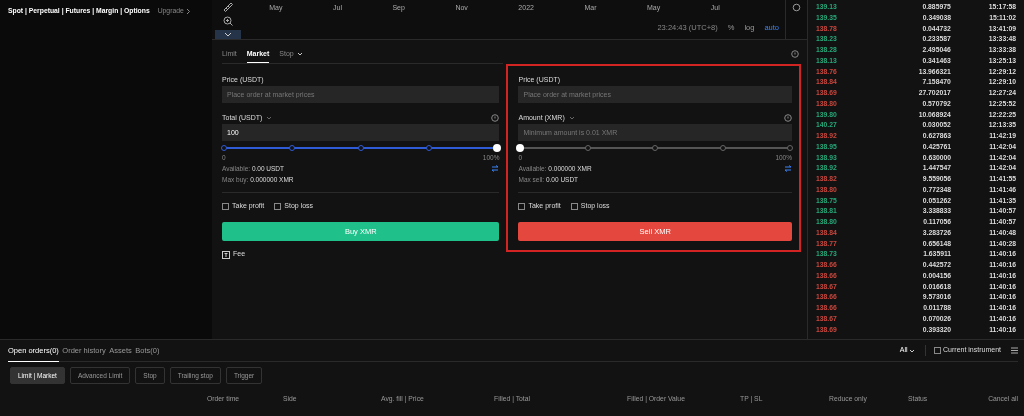 This screenshot has width=1024, height=416. Describe the element at coordinates (796, 7) in the screenshot. I see `settings-icon` at that location.